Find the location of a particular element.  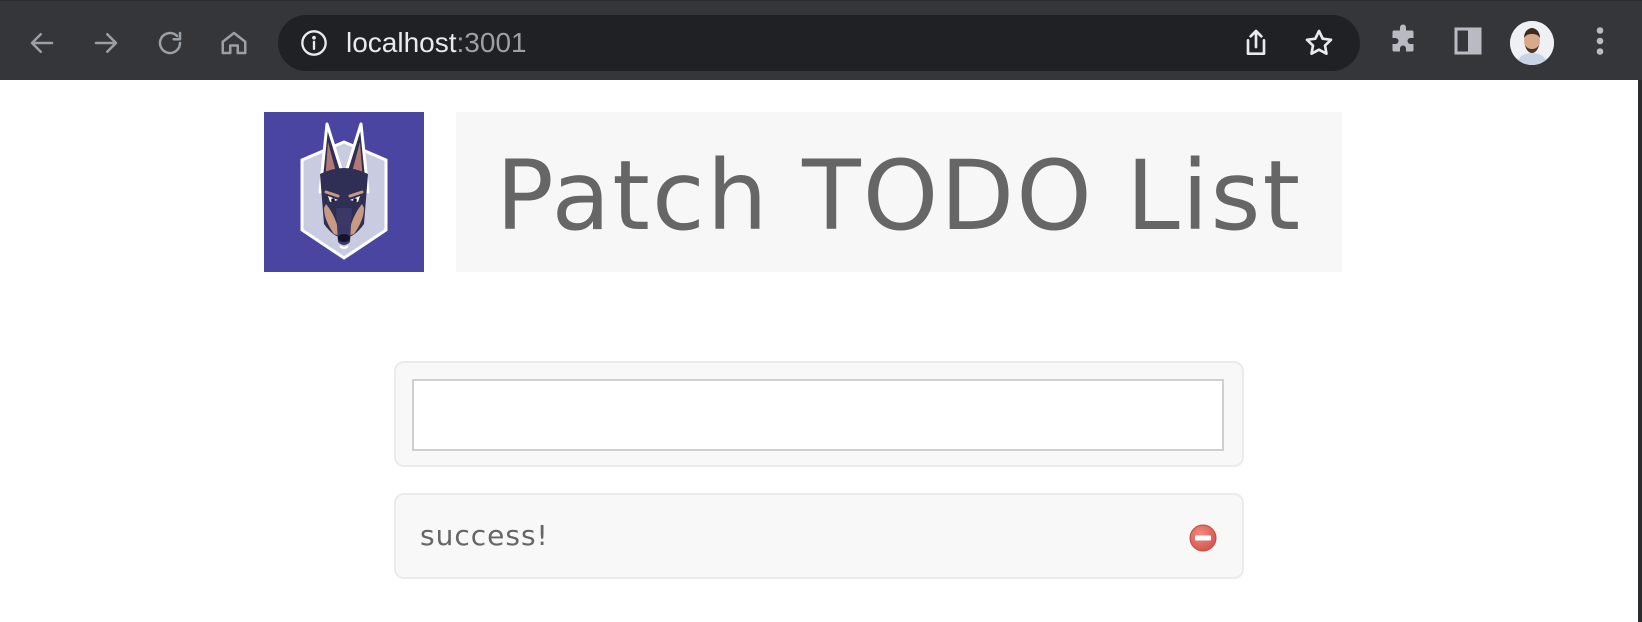

window-edge is located at coordinates (1640, 351).